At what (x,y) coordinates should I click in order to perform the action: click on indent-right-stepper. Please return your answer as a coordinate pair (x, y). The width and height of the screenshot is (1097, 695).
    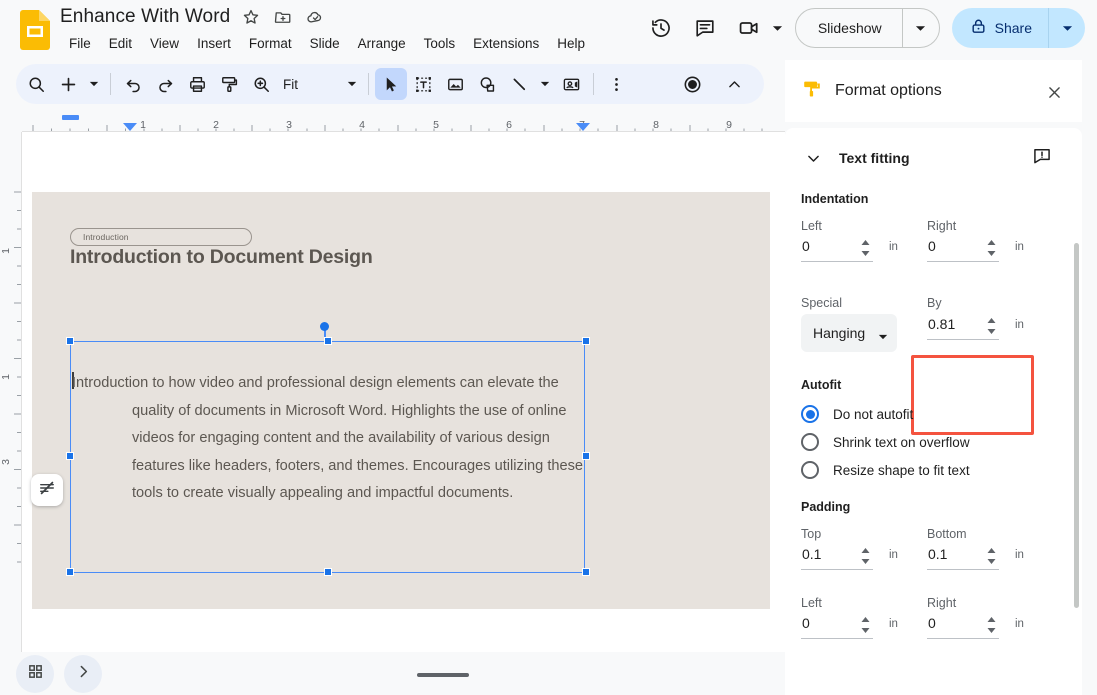
    Looking at the image, I should click on (991, 248).